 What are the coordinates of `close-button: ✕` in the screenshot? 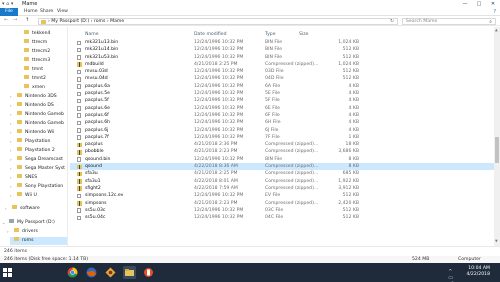 It's located at (493, 4).